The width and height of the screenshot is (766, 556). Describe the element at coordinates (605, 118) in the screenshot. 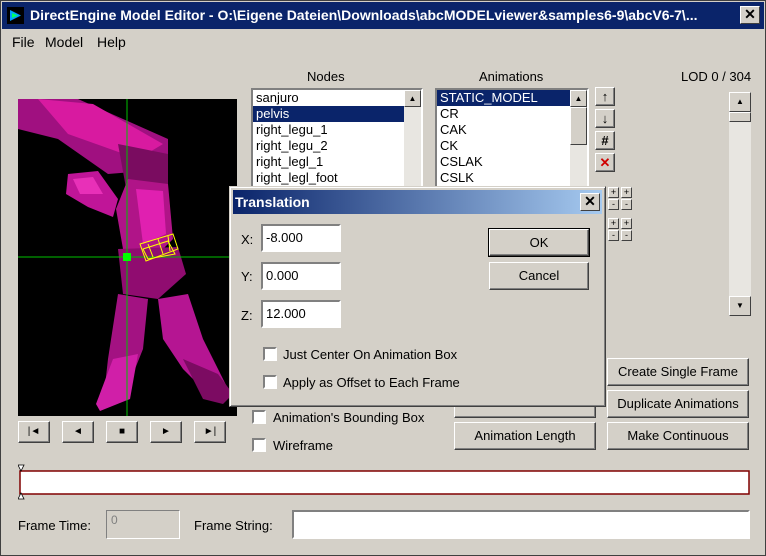

I see `move-down-icon: ↓` at that location.